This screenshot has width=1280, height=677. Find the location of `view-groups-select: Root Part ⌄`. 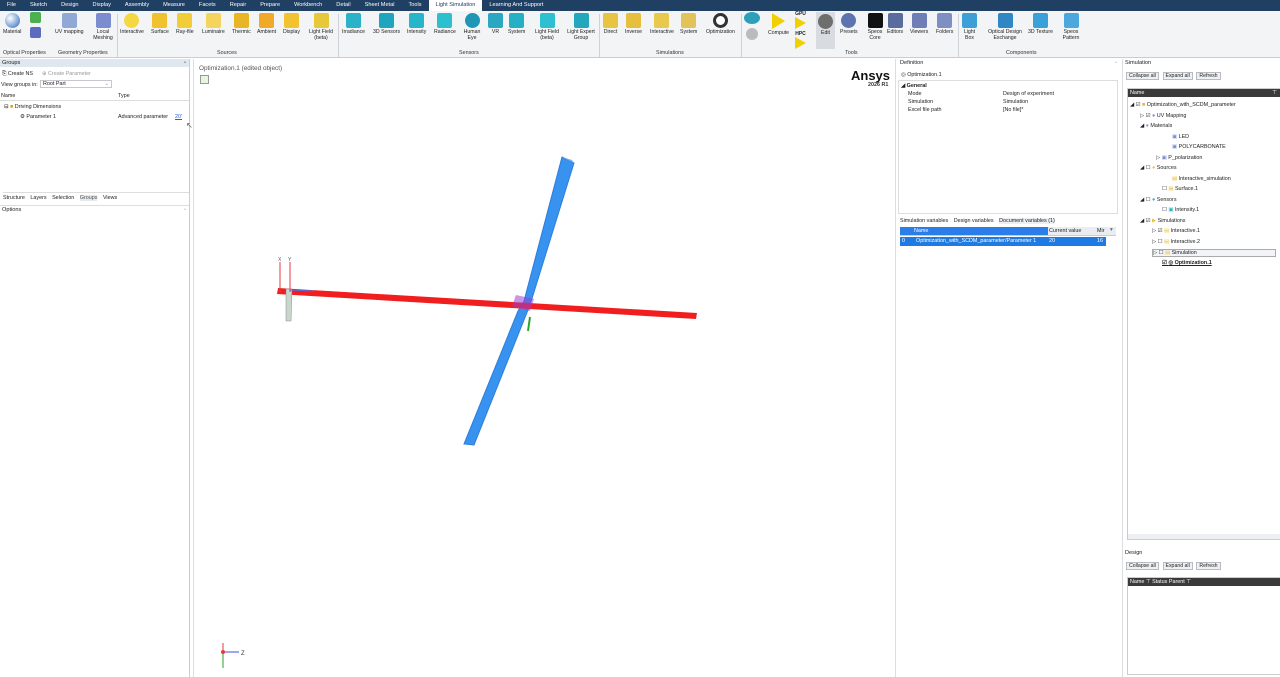

view-groups-select: Root Part ⌄ is located at coordinates (76, 84).